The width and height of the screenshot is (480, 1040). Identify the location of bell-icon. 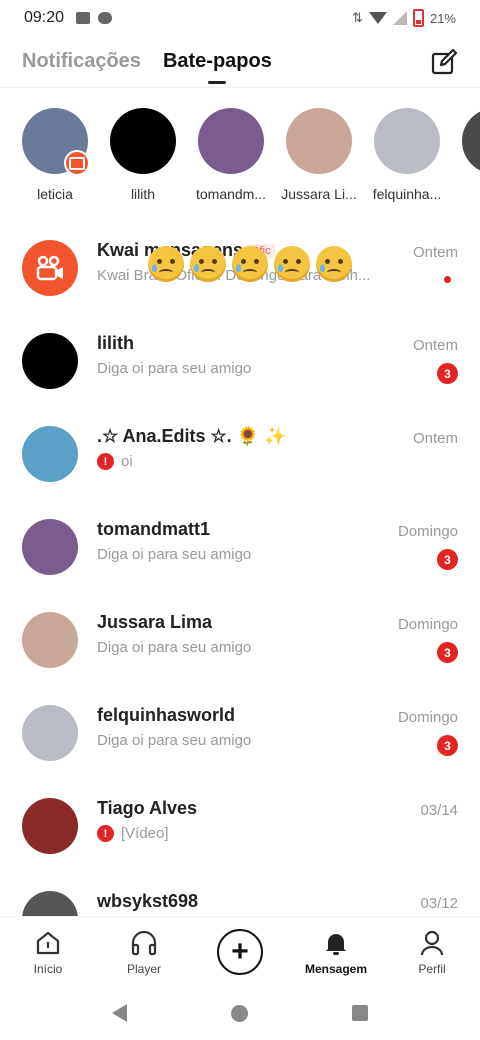
(336, 944).